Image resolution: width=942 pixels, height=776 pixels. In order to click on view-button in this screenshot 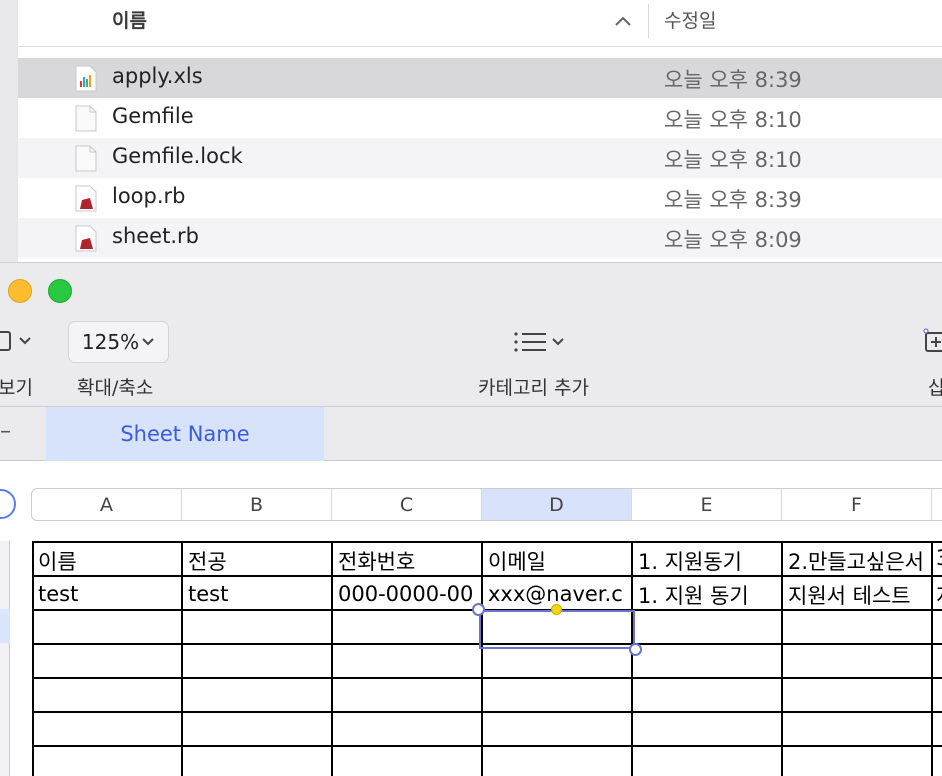, I will do `click(20, 341)`.